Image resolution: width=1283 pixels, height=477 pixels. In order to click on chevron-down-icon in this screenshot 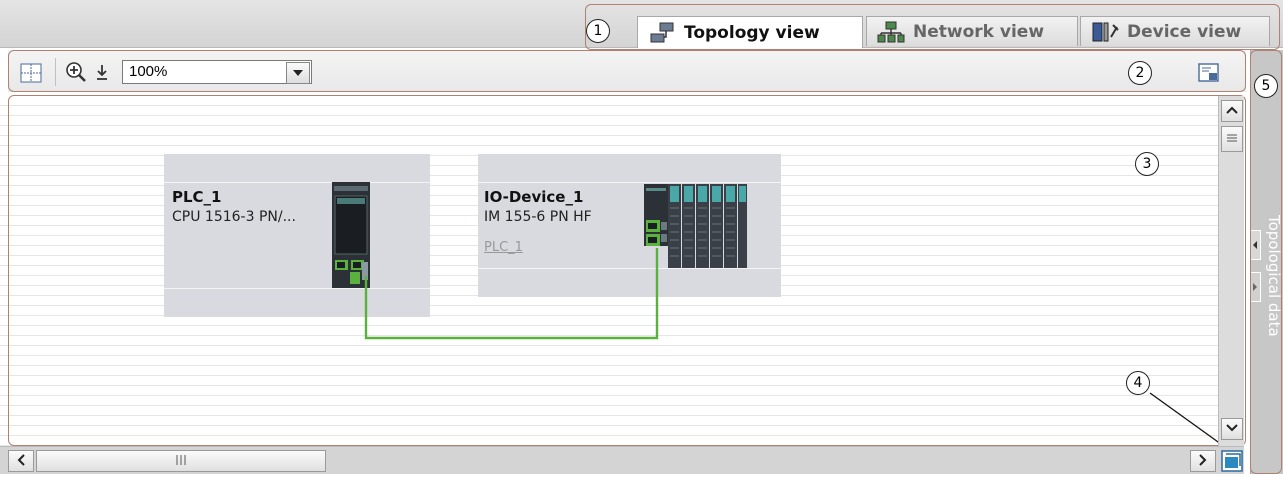, I will do `click(1232, 429)`.